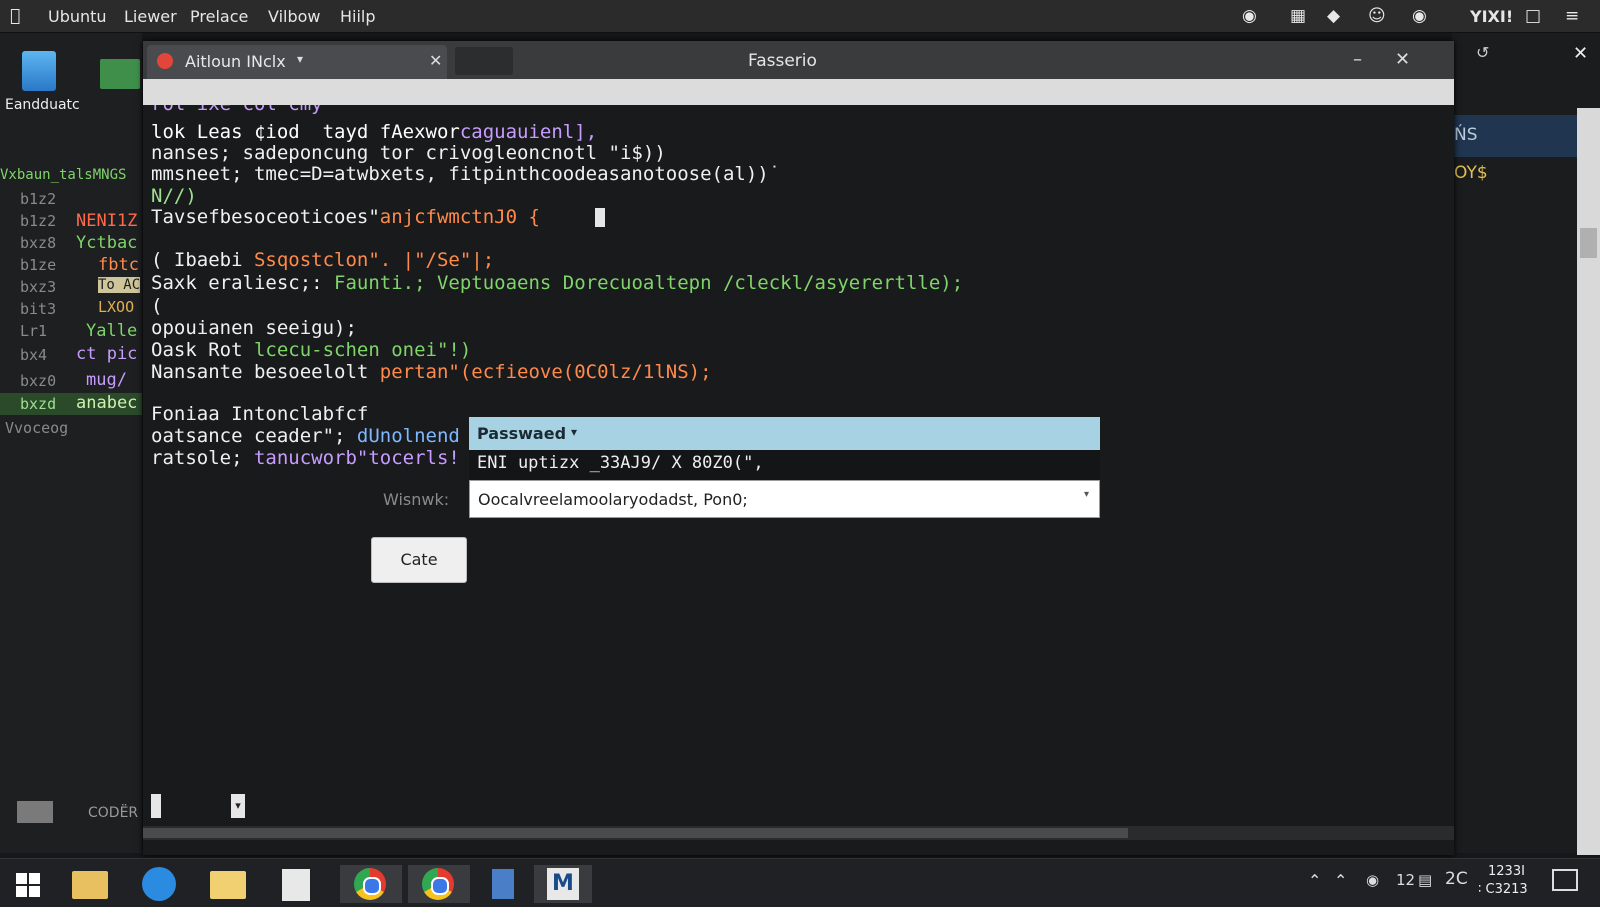 Image resolution: width=1600 pixels, height=907 pixels. What do you see at coordinates (305, 436) in the screenshot?
I see `code-line: oatsance ceader"; dUnolnend` at bounding box center [305, 436].